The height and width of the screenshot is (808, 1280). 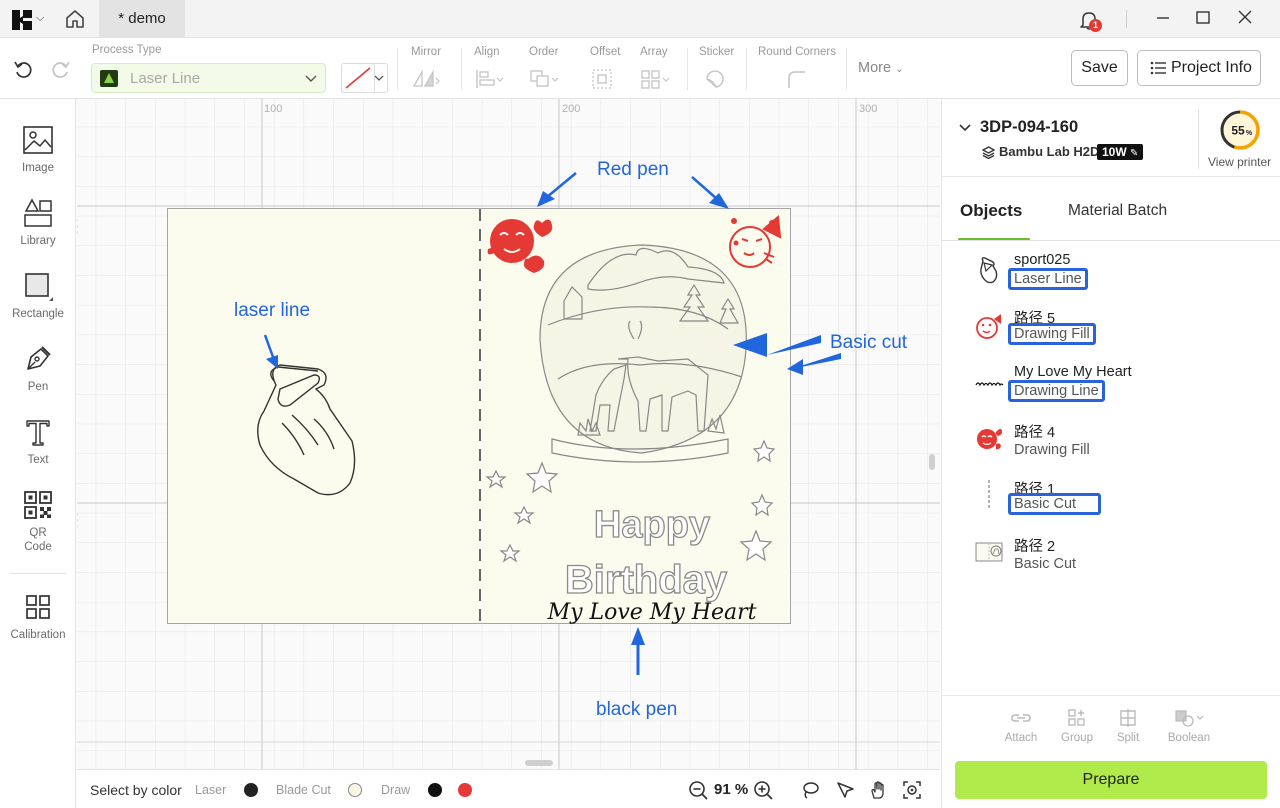 What do you see at coordinates (520, 246) in the screenshot?
I see `kissing-emoji-red-pen` at bounding box center [520, 246].